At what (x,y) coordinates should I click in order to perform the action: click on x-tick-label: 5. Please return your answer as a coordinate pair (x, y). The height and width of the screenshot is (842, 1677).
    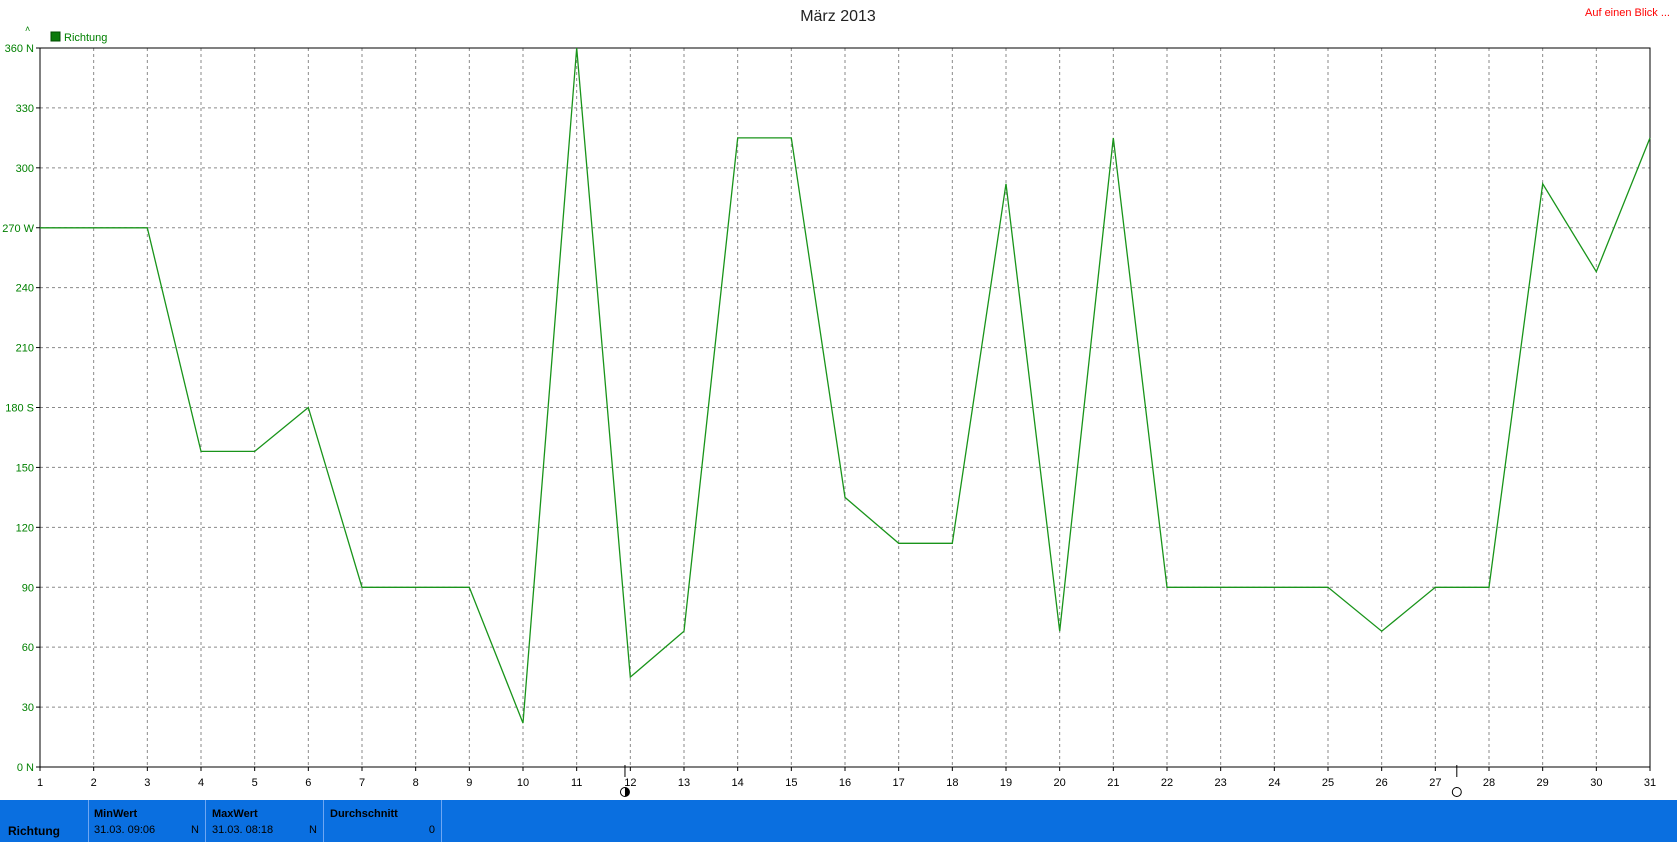
    Looking at the image, I should click on (255, 783).